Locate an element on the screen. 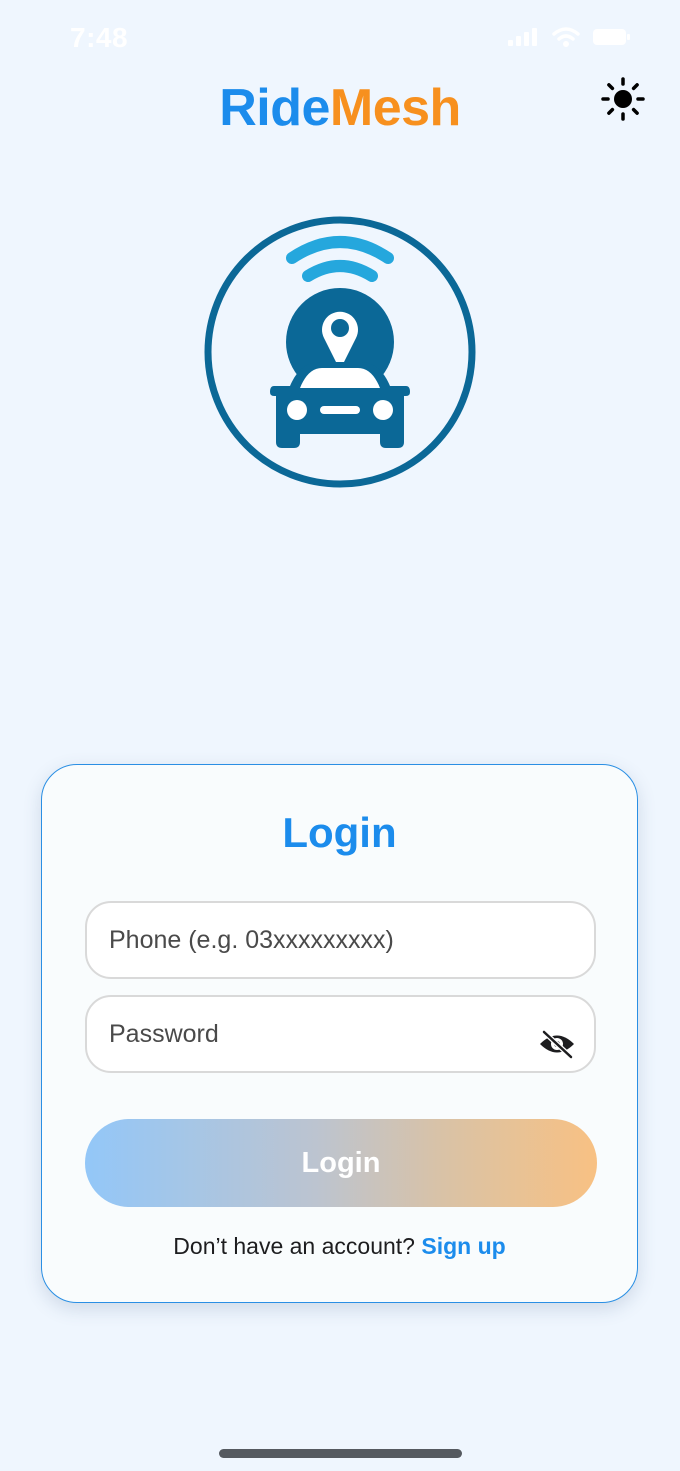  phone-input is located at coordinates (319, 940).